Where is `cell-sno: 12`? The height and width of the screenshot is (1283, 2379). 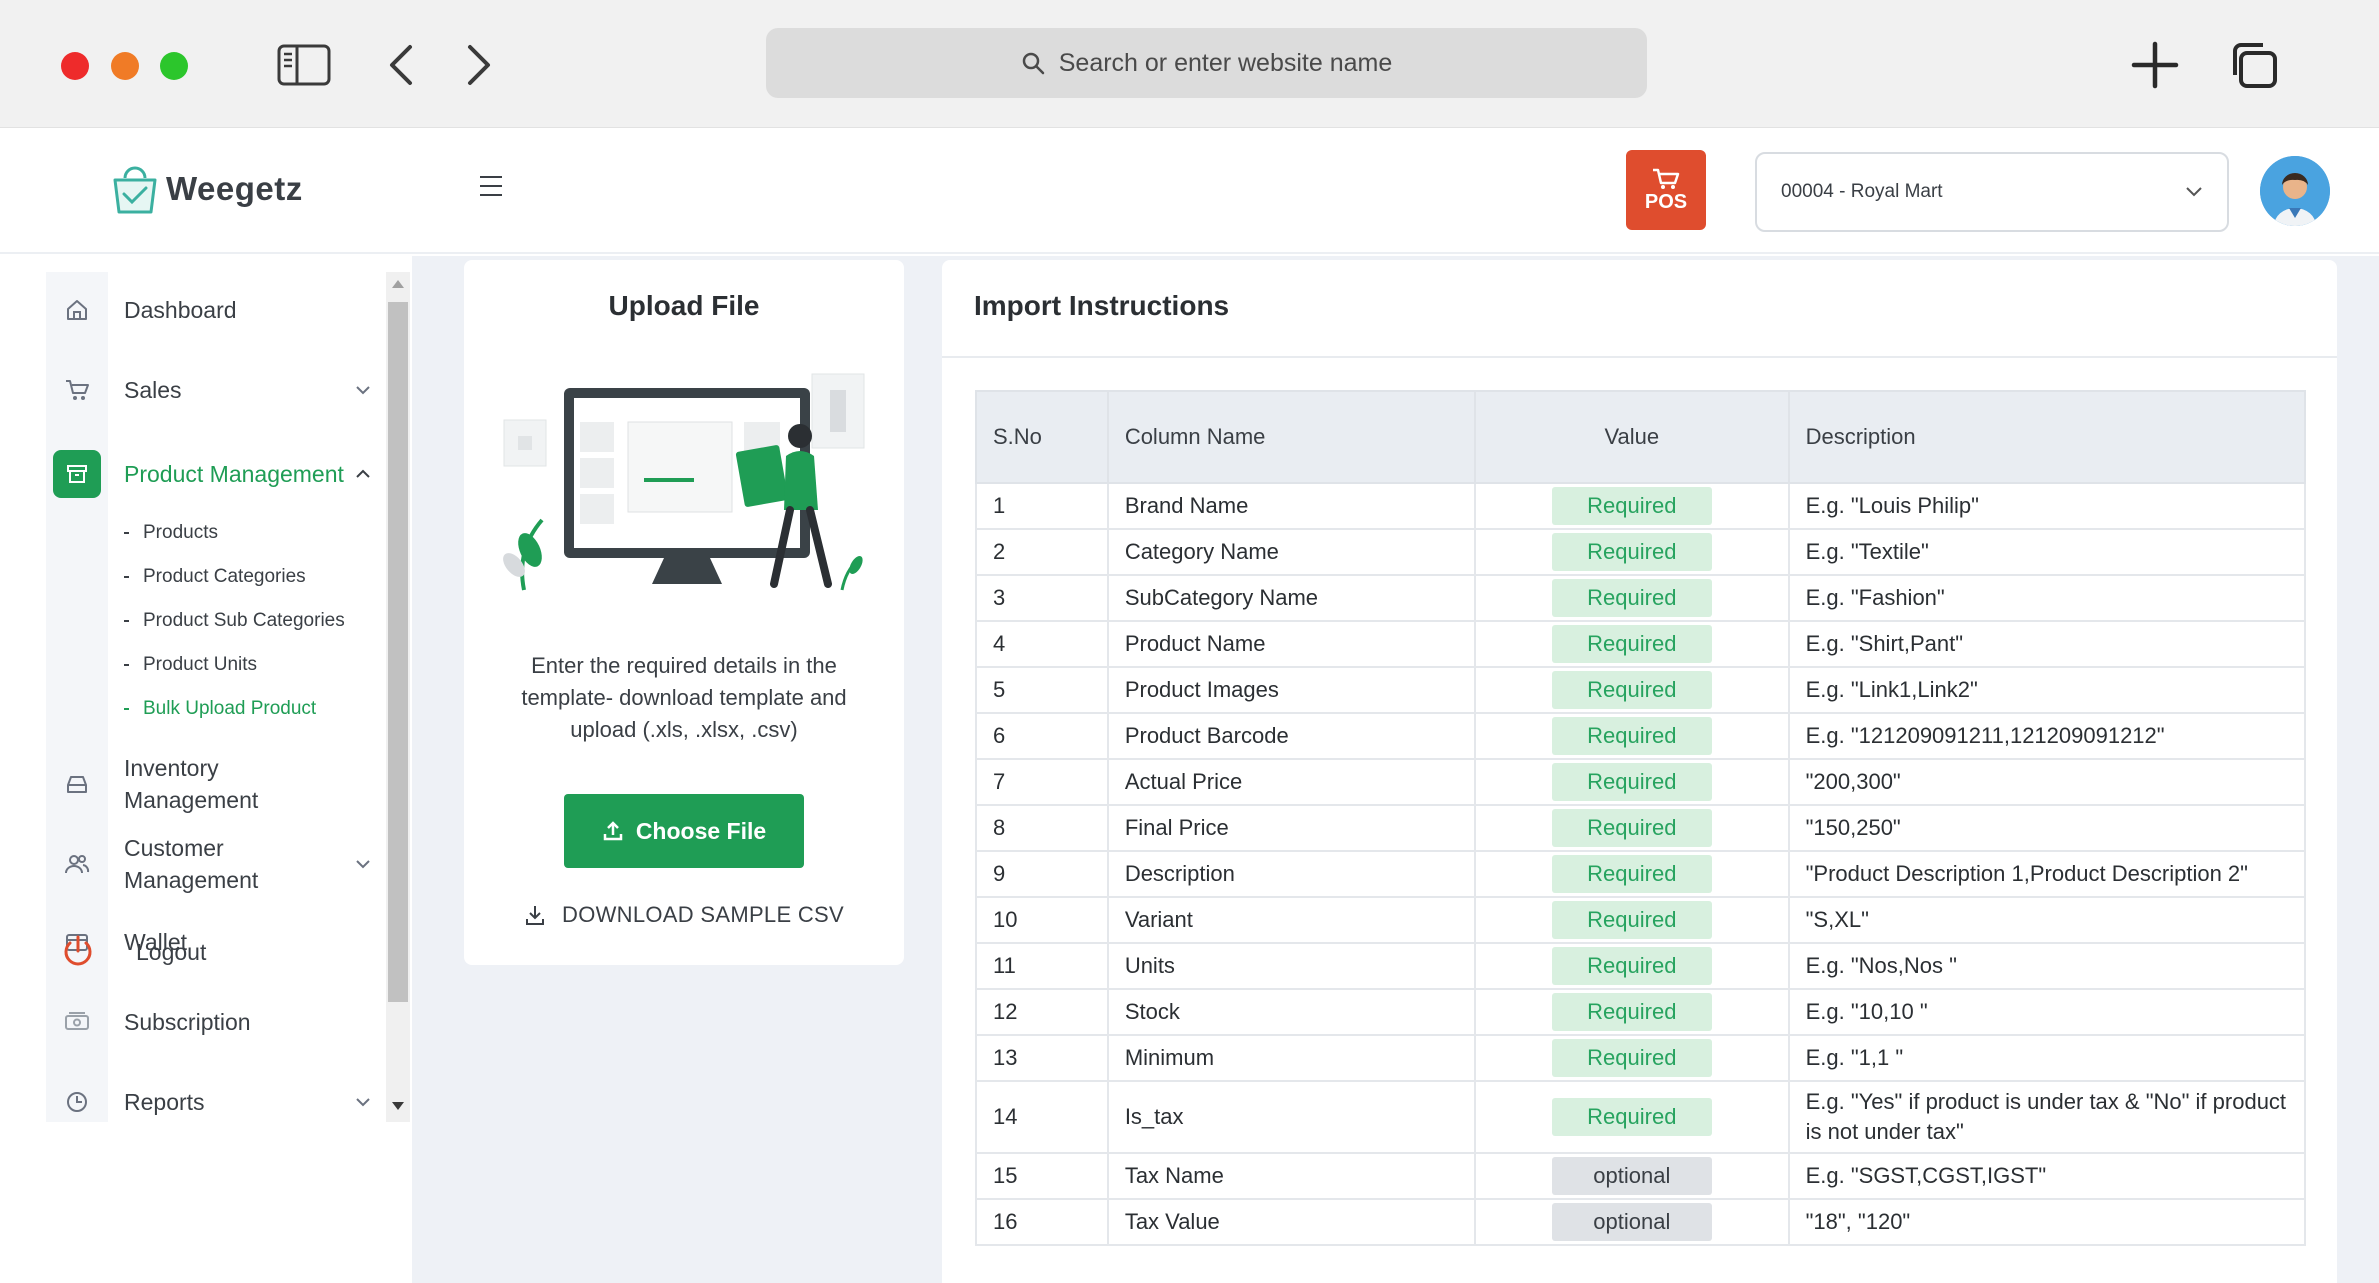
cell-sno: 12 is located at coordinates (1042, 1012).